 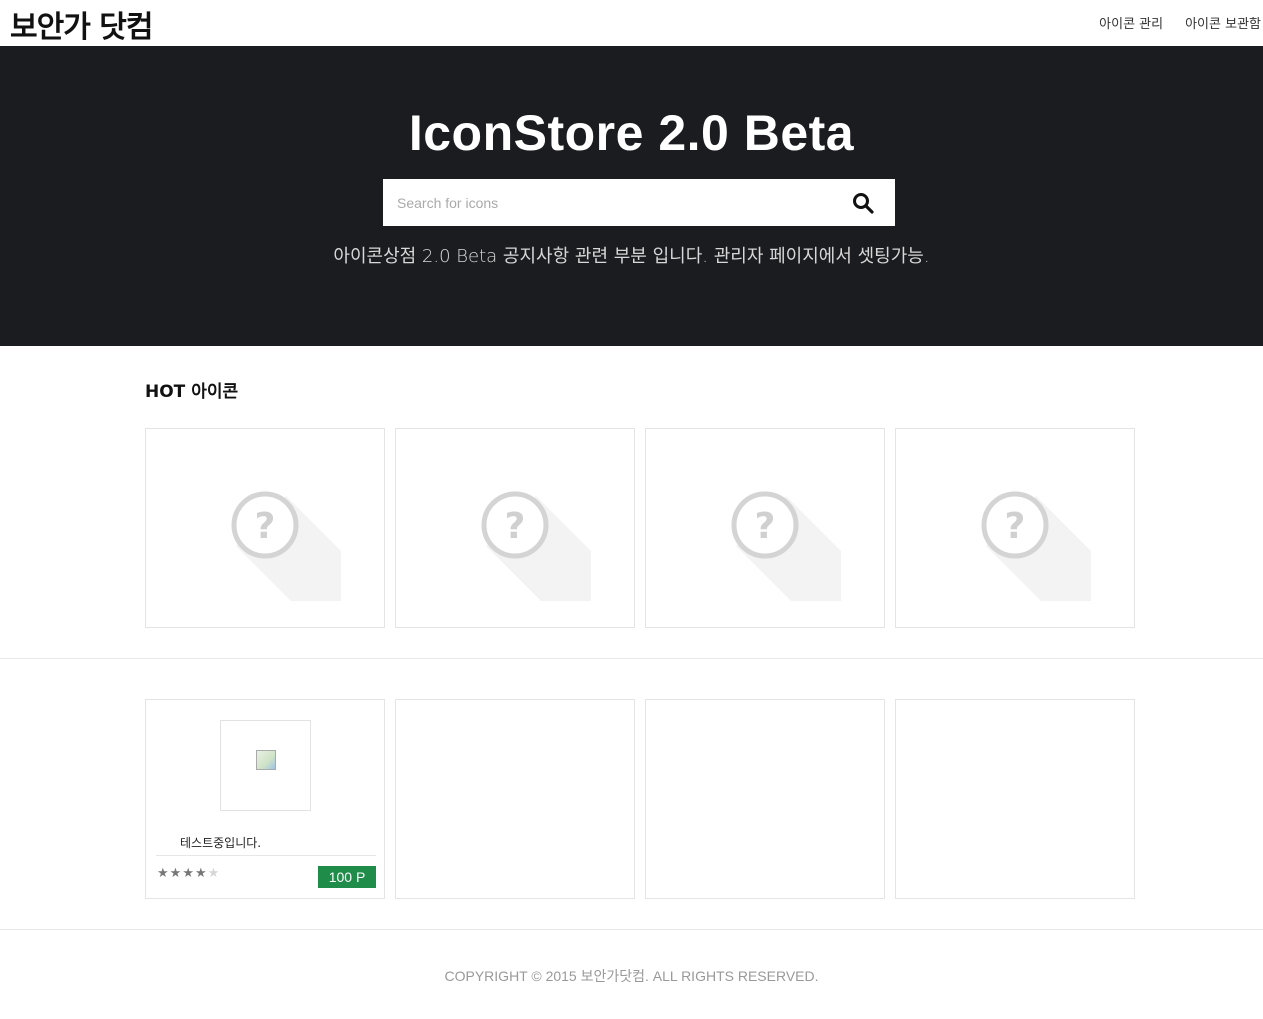 I want to click on item-divider, so click(x=266, y=855).